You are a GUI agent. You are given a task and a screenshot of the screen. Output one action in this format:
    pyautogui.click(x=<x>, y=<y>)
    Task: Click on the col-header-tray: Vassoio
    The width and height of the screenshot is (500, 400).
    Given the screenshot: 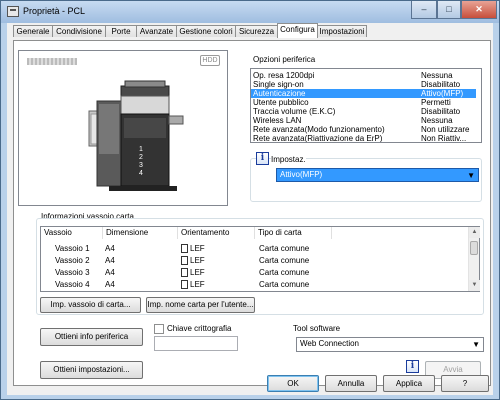 What is the action you would take?
    pyautogui.click(x=72, y=233)
    